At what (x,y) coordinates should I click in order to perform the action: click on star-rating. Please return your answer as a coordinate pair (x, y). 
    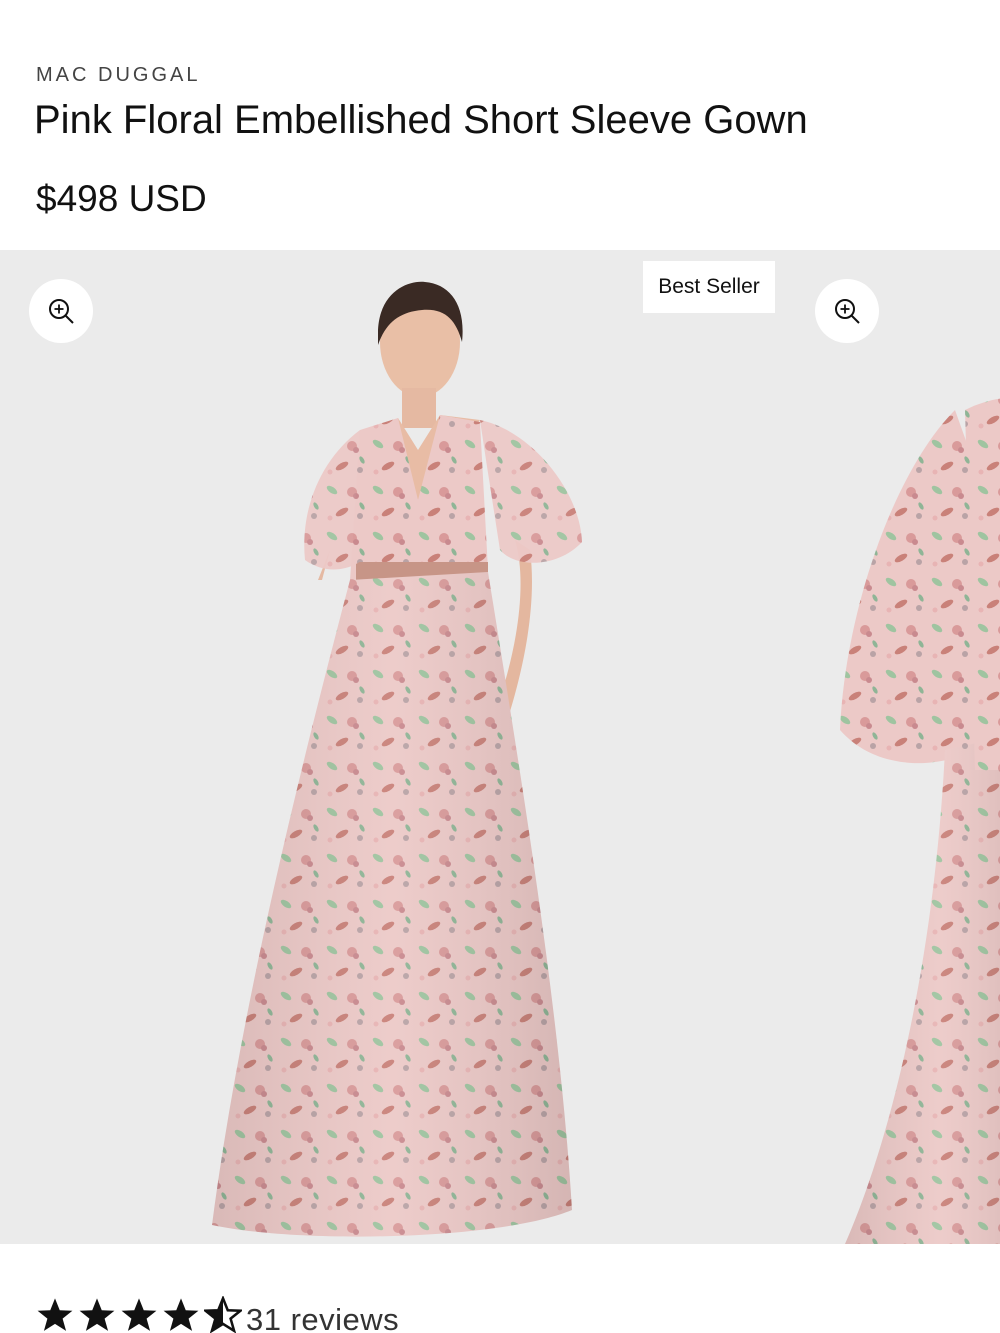
    Looking at the image, I should click on (139, 1314).